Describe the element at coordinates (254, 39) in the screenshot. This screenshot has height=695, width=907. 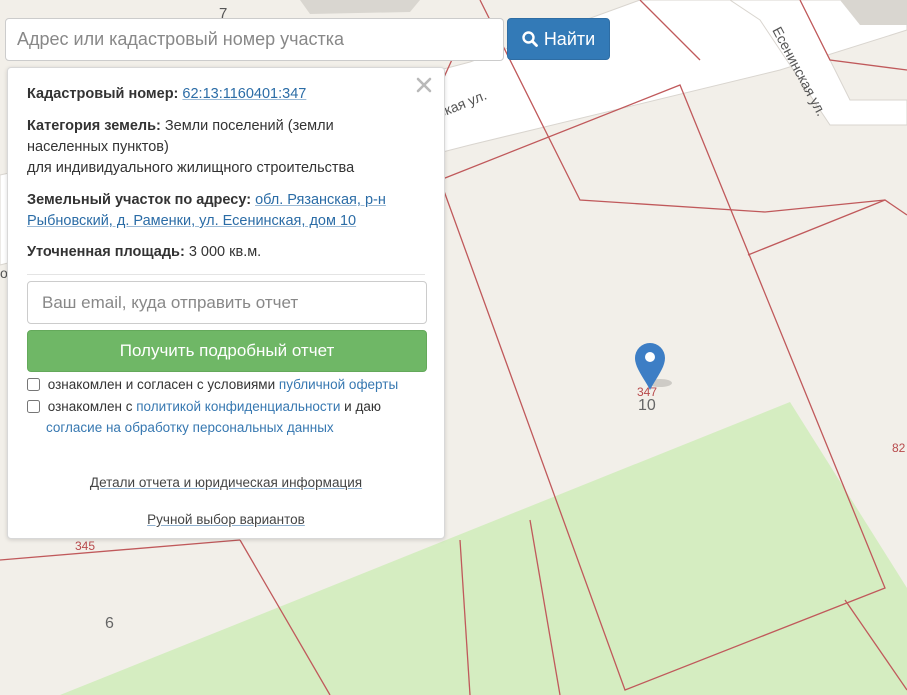
I see `search-input` at that location.